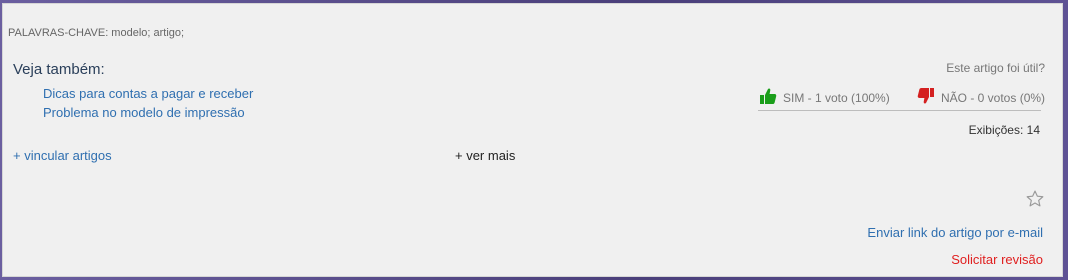  Describe the element at coordinates (771, 97) in the screenshot. I see `thumbs-up-icon` at that location.